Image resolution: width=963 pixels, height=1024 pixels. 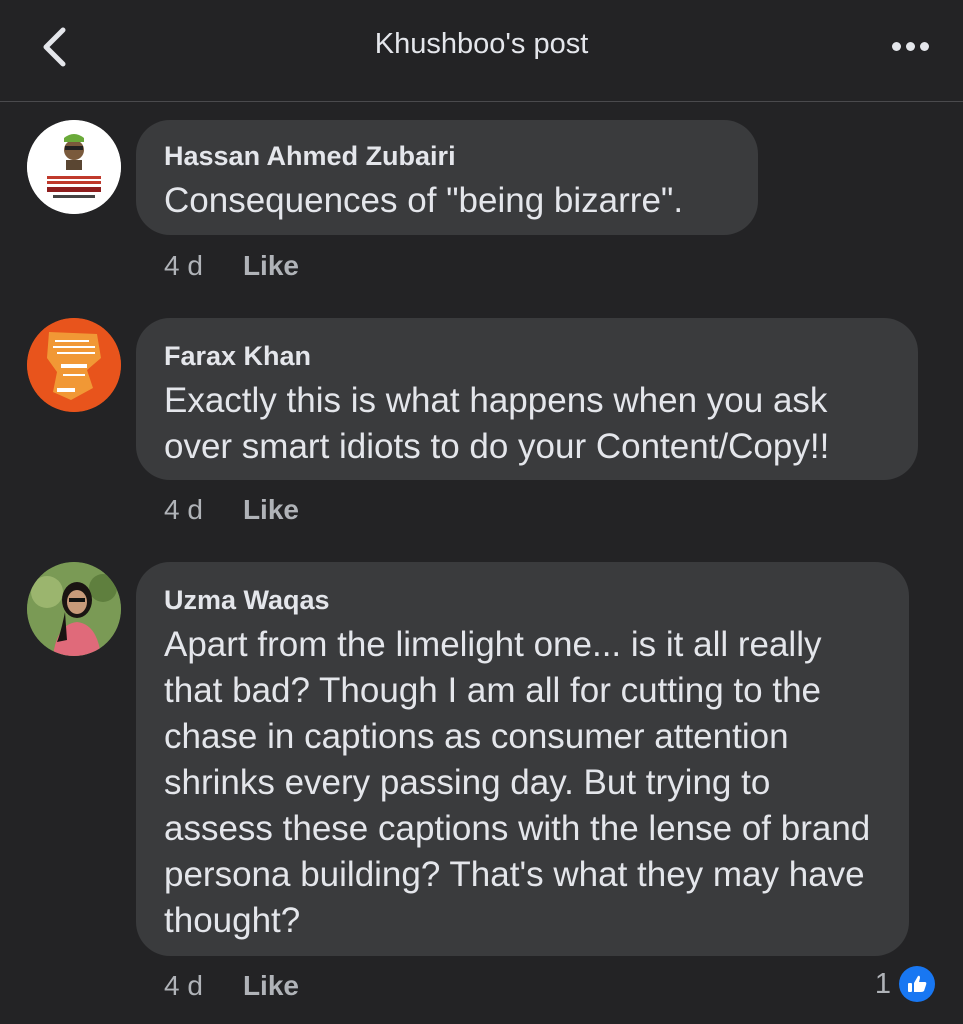 I want to click on top-bar: Khushboo's post, so click(x=481, y=51).